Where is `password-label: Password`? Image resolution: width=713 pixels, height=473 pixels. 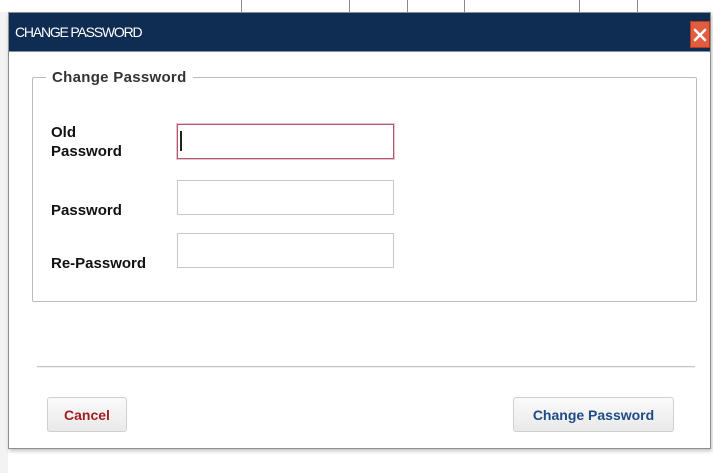
password-label: Password is located at coordinates (86, 210).